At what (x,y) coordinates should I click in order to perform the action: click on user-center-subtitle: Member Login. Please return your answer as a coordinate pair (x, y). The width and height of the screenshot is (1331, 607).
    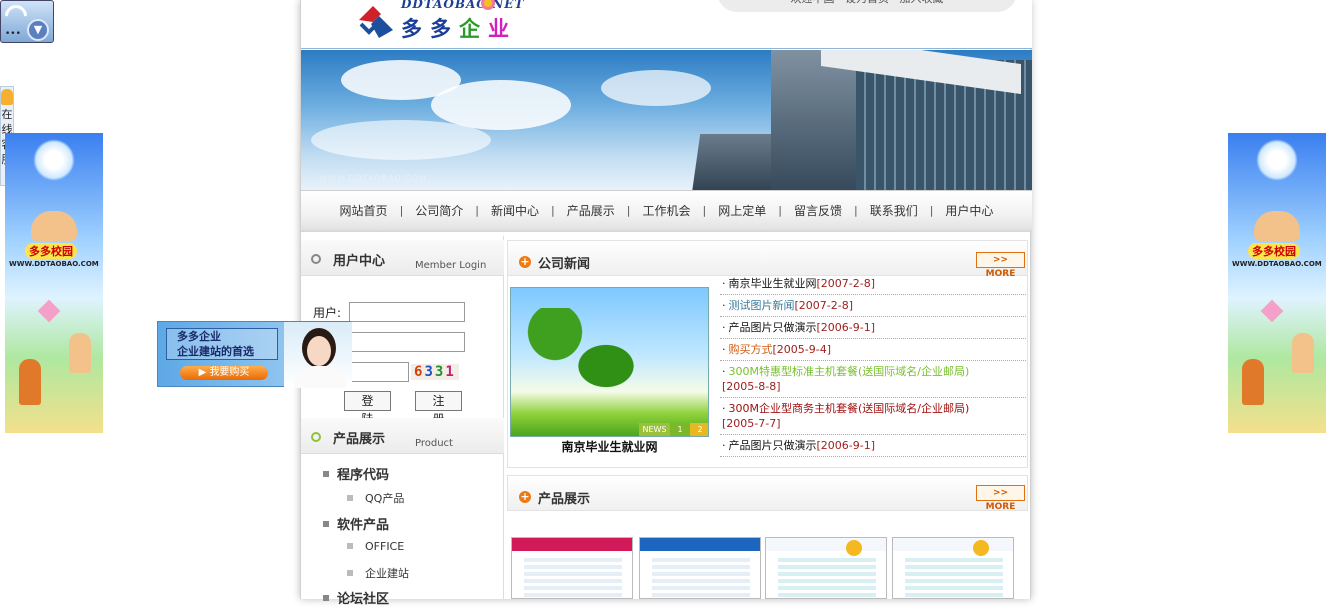
    Looking at the image, I should click on (451, 265).